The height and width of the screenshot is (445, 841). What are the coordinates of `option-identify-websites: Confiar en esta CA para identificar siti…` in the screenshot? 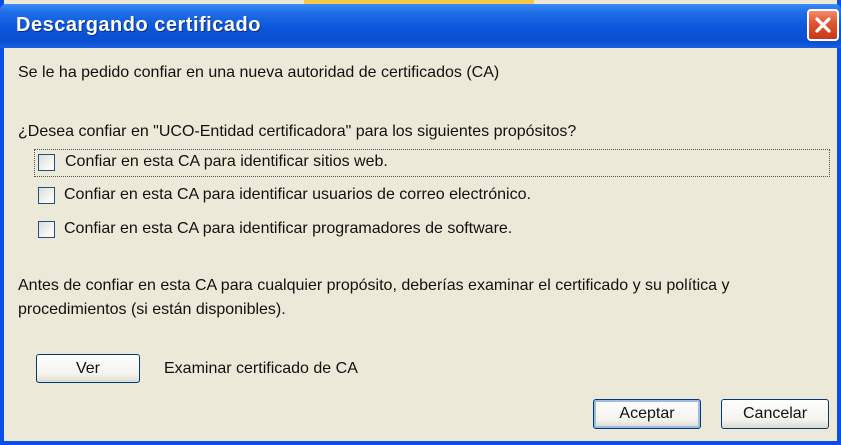 It's located at (432, 163).